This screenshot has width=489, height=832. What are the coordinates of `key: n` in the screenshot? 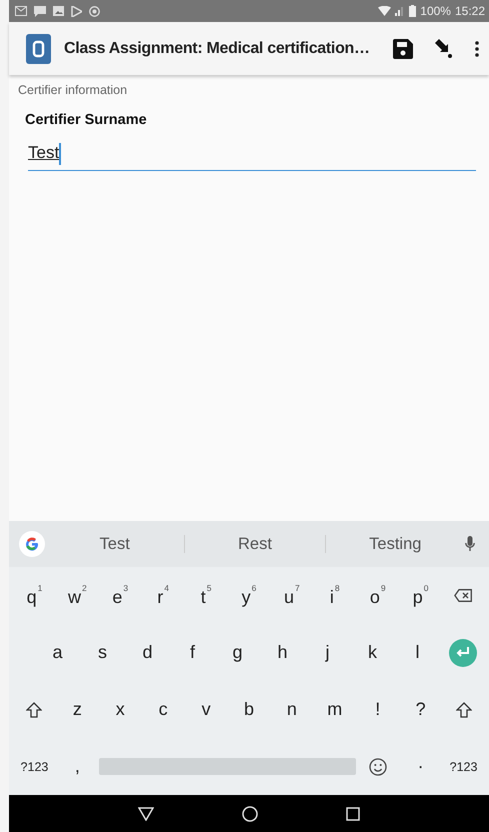 It's located at (292, 709).